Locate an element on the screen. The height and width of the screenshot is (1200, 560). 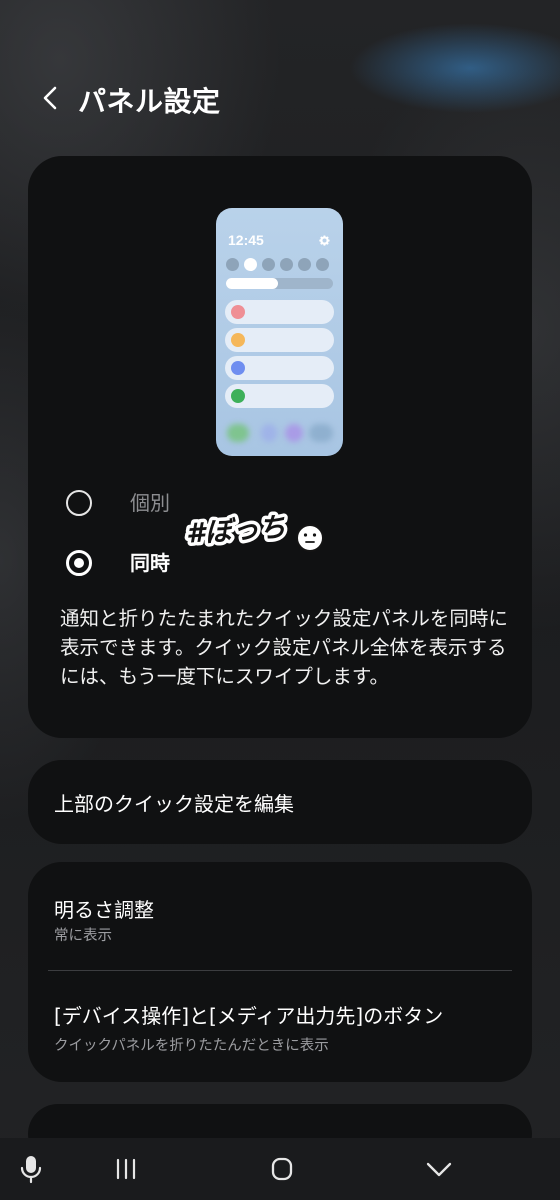
preview-blurred-content is located at coordinates (280, 434).